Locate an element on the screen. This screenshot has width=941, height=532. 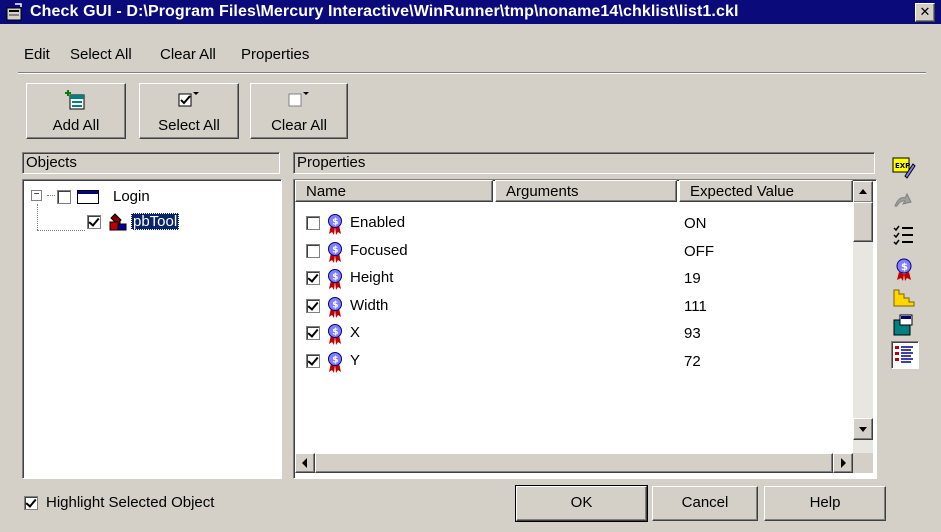
select-all-button: Select All is located at coordinates (189, 111).